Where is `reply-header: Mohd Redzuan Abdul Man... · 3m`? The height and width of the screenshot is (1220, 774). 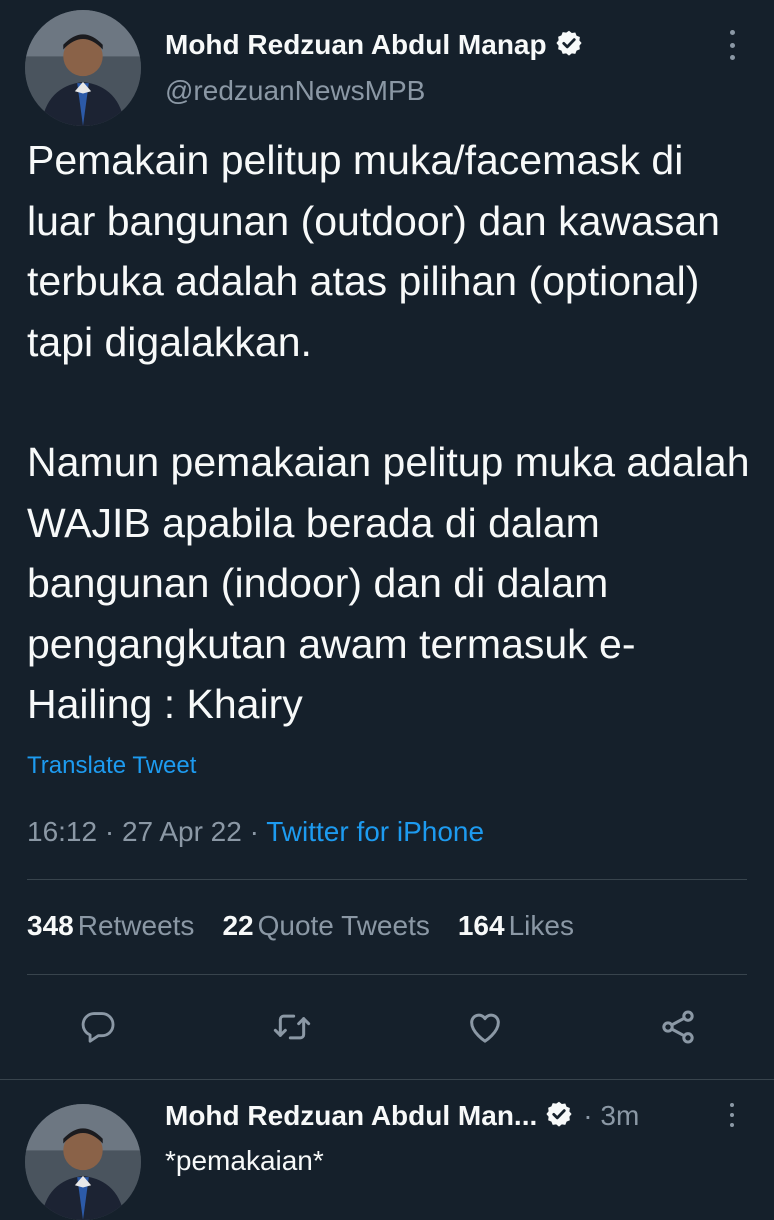
reply-header: Mohd Redzuan Abdul Man... · 3m is located at coordinates (402, 1116).